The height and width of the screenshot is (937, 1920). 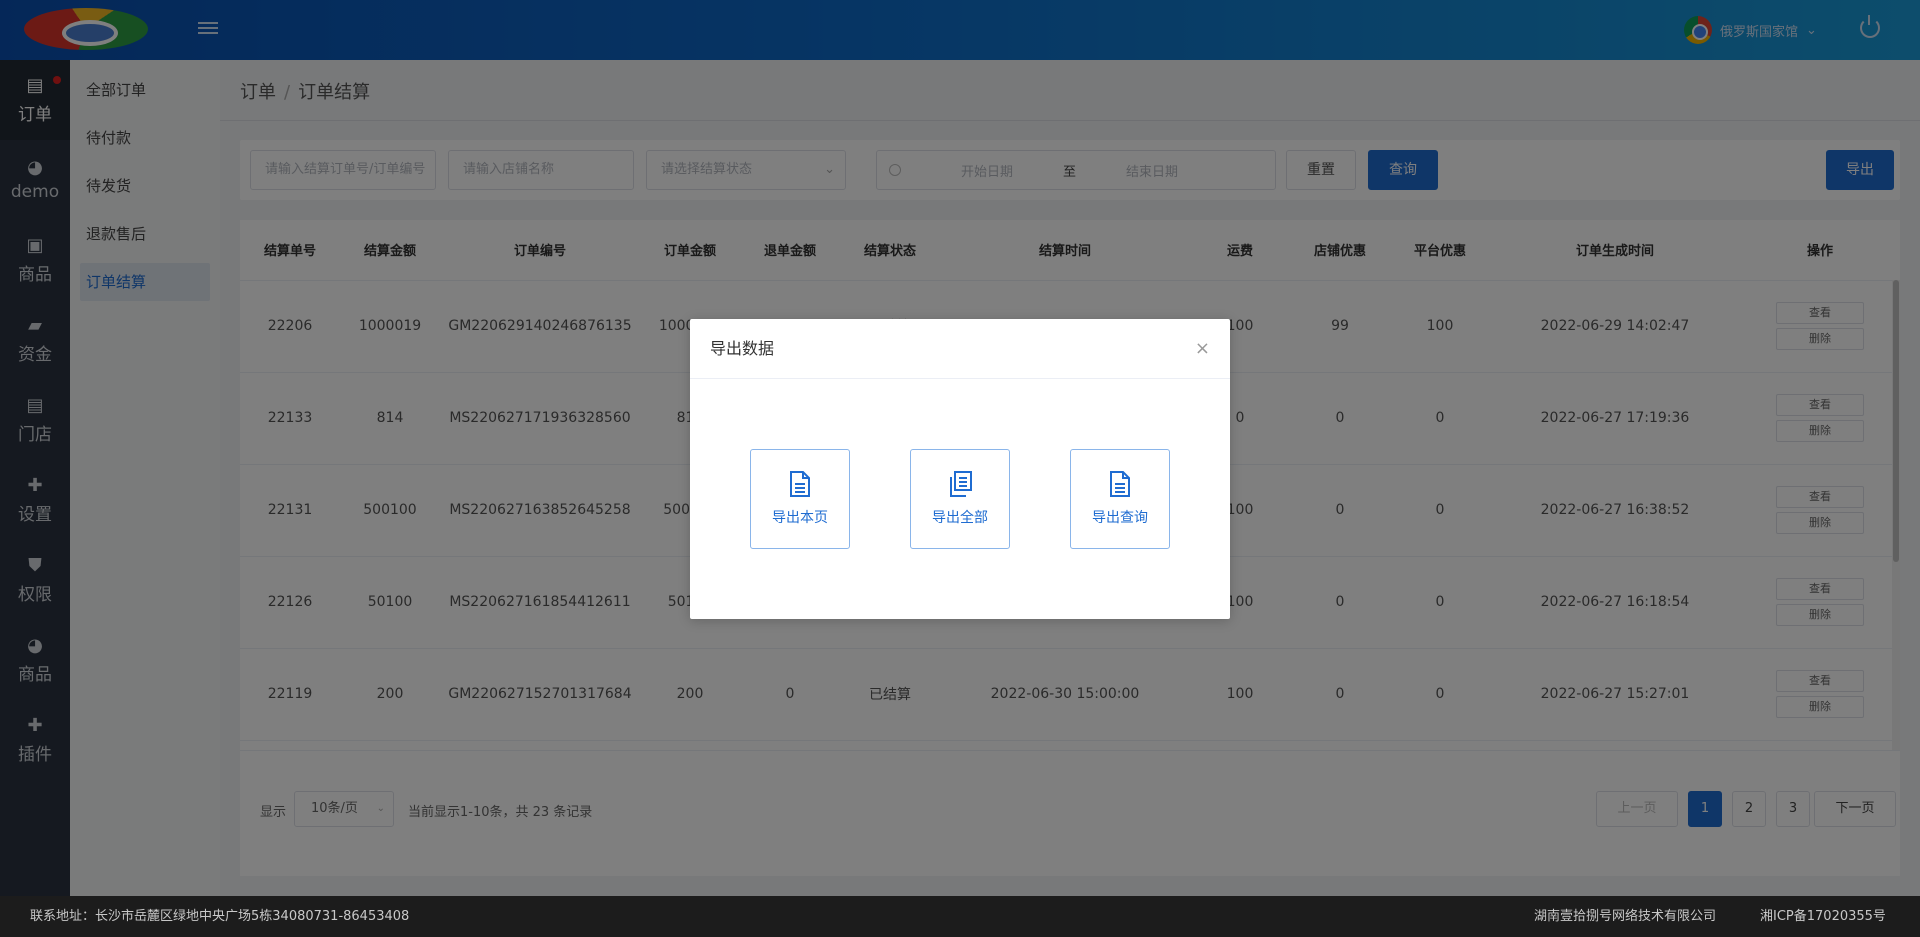 I want to click on export-page-button: 导出本页, so click(x=800, y=499).